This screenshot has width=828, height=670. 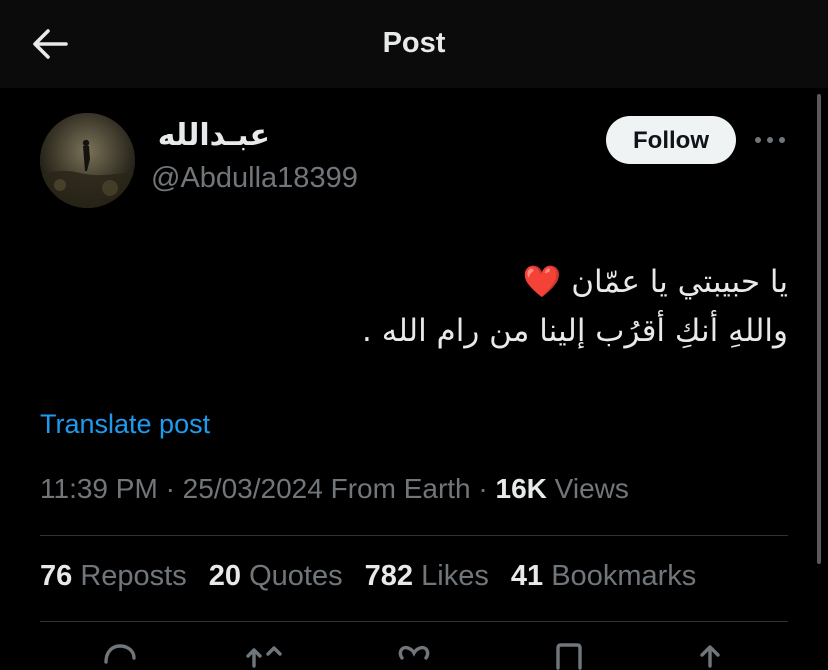 I want to click on quotes-count: 20, so click(x=225, y=576).